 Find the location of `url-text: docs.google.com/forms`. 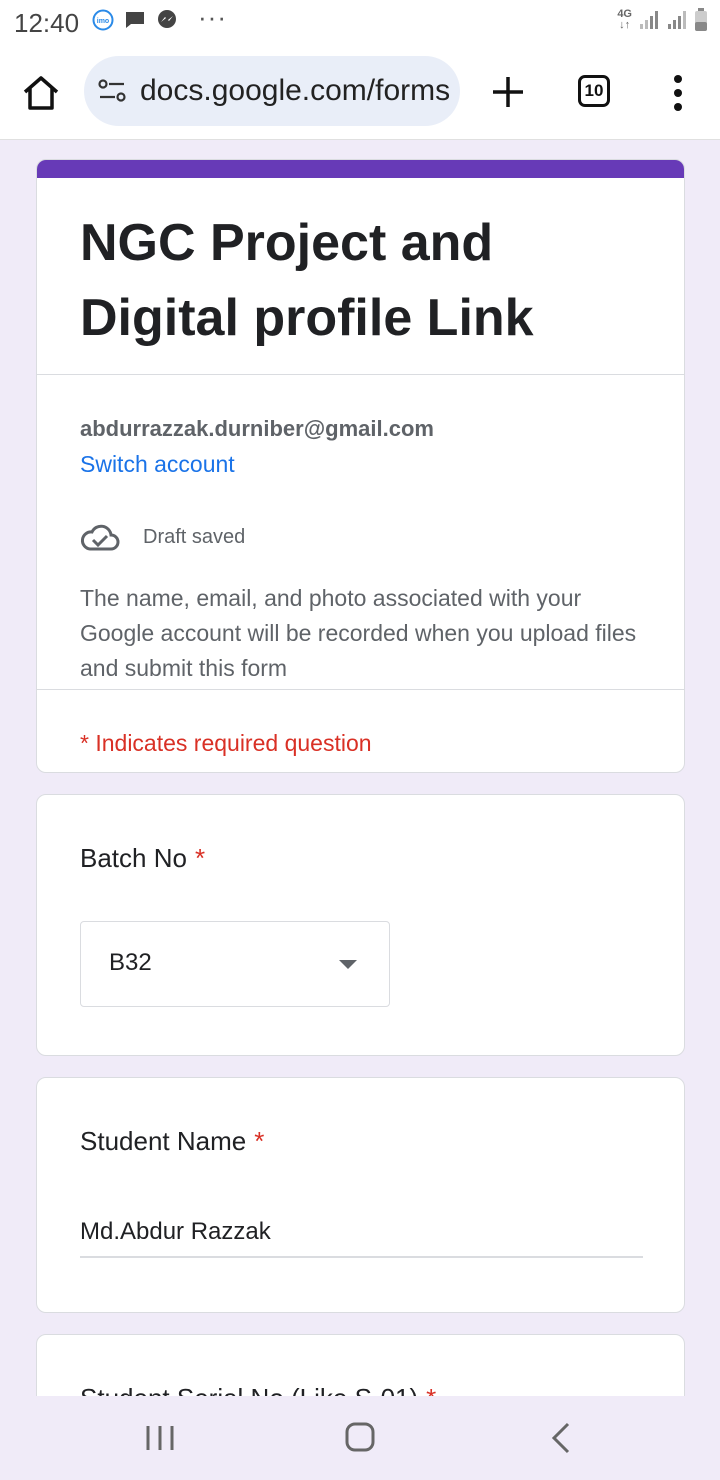

url-text: docs.google.com/forms is located at coordinates (295, 90).